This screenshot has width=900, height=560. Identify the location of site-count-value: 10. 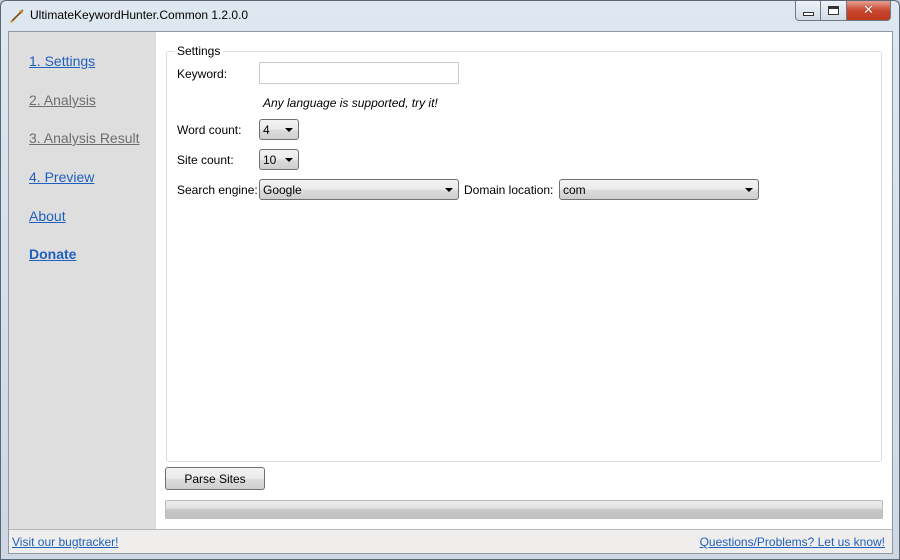
(270, 160).